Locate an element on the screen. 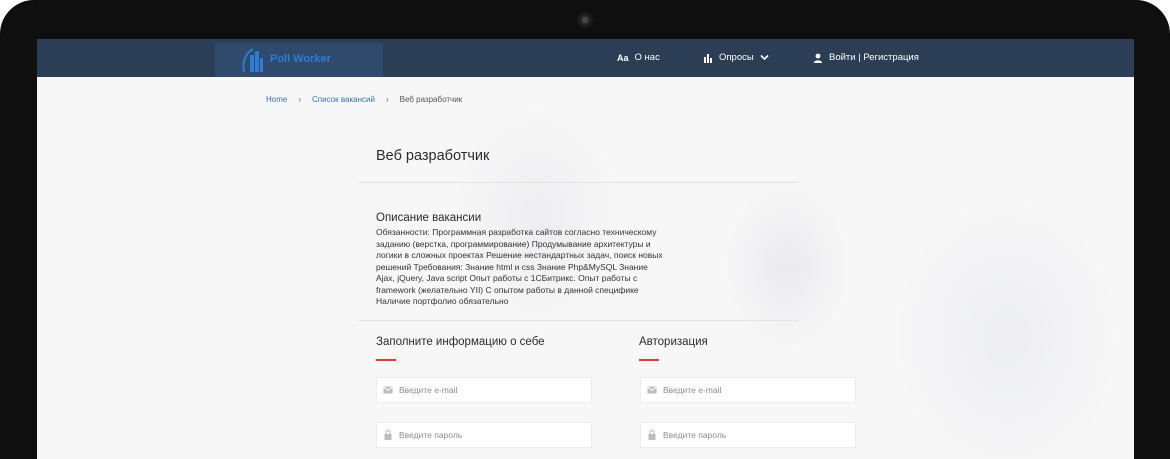 The width and height of the screenshot is (1170, 459). nav-polls-label: Опросы is located at coordinates (736, 57).